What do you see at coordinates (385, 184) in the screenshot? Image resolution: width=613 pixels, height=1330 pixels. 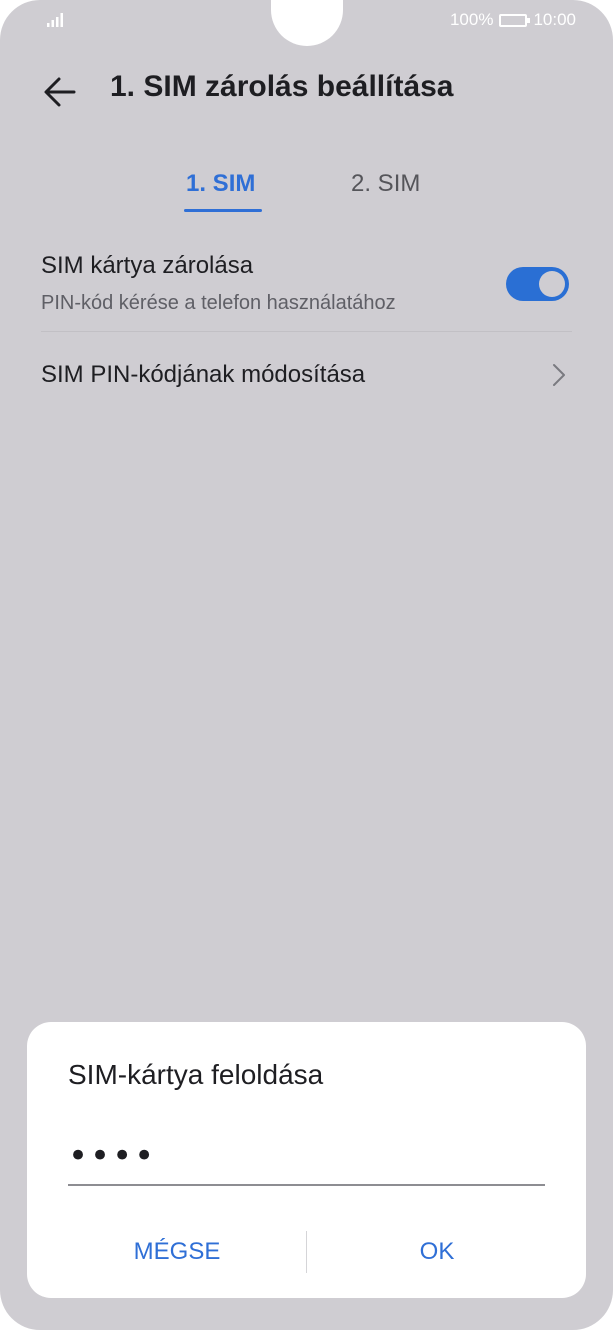 I see `tab-sim-2: 2. SIM` at bounding box center [385, 184].